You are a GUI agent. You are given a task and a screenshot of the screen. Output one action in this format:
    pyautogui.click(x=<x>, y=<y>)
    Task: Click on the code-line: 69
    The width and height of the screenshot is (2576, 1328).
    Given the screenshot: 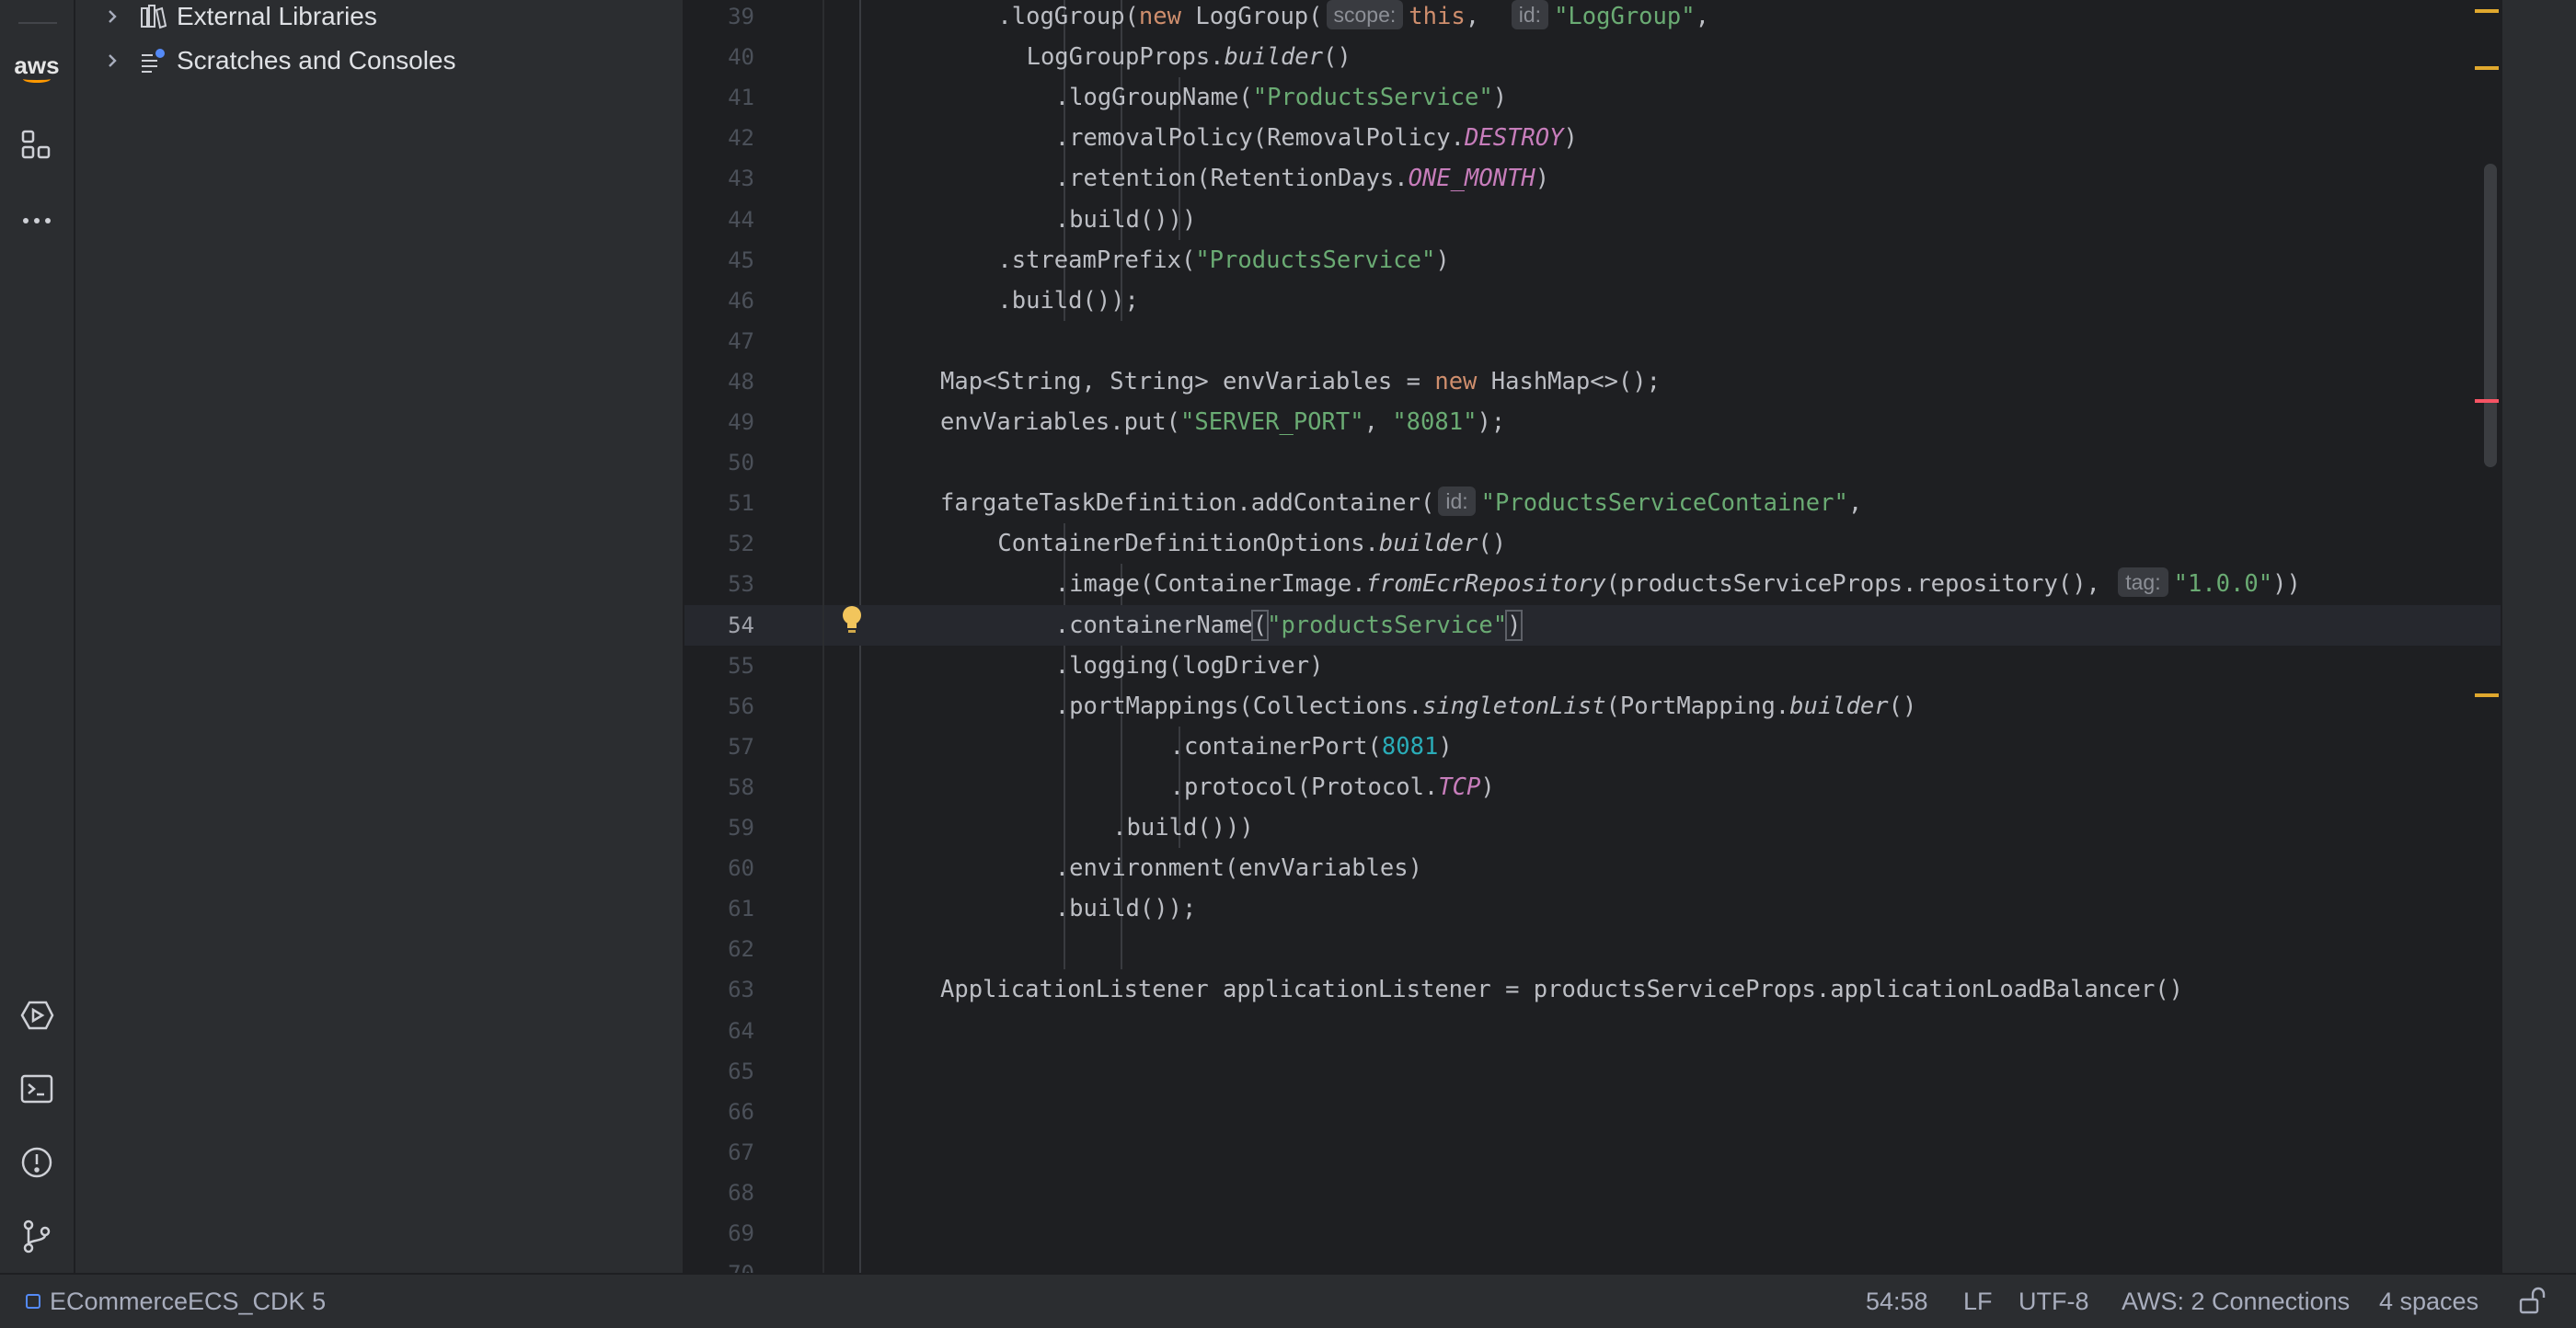 What is the action you would take?
    pyautogui.click(x=1592, y=1233)
    